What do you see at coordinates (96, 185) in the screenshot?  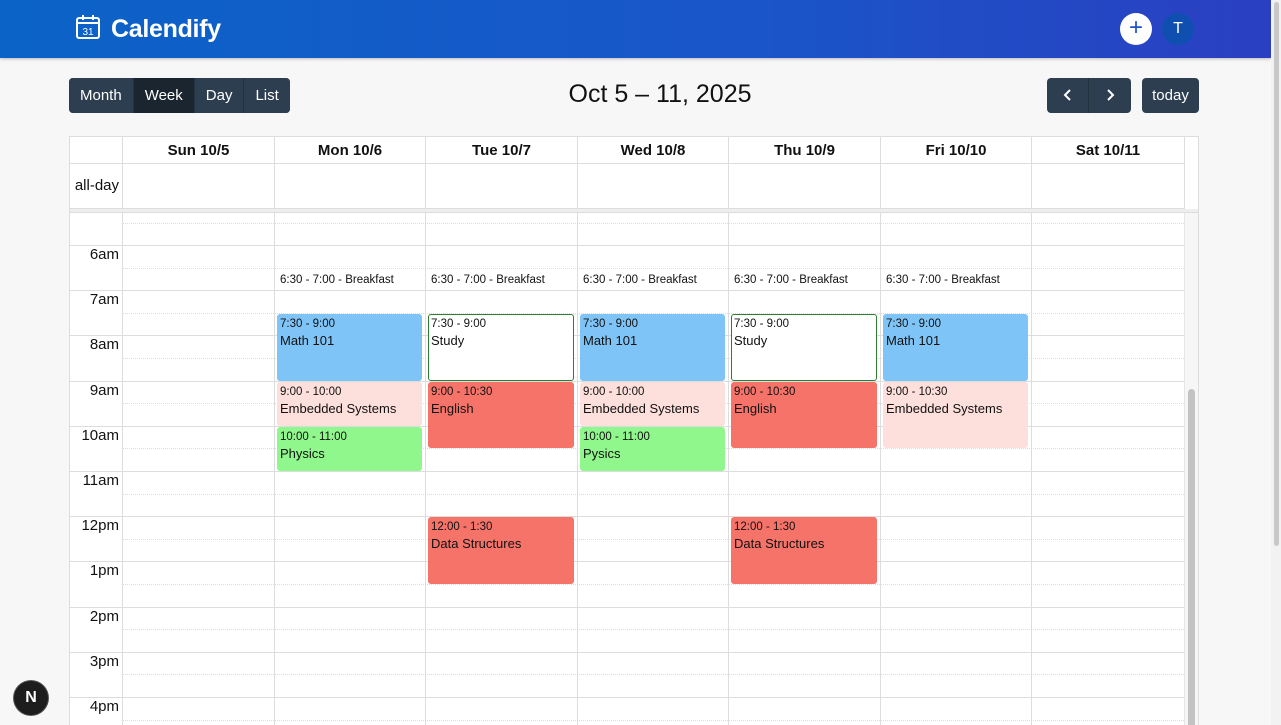 I see `allday-label: all-day` at bounding box center [96, 185].